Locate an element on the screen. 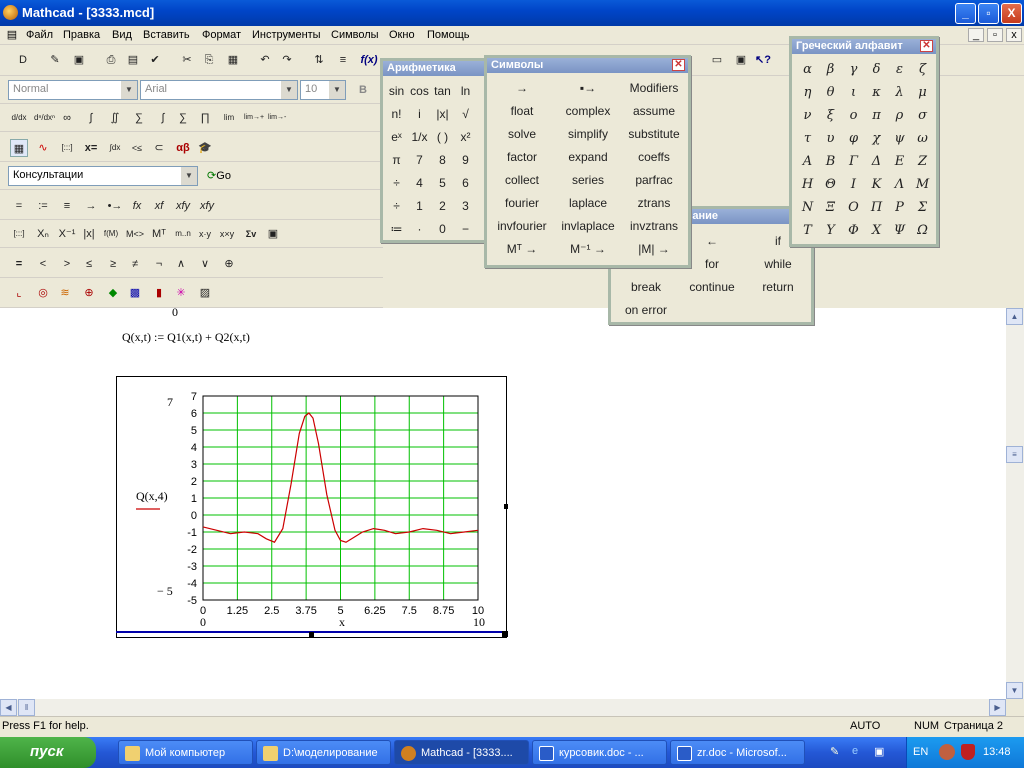 This screenshot has height=768, width=1024. graph-icon: ∿ is located at coordinates (43, 148).